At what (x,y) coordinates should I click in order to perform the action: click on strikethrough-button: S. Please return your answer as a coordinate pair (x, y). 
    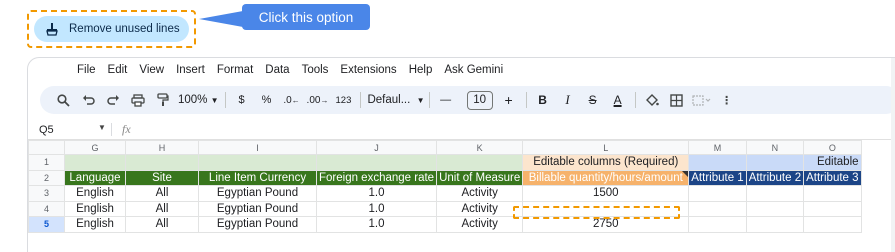
    Looking at the image, I should click on (593, 100).